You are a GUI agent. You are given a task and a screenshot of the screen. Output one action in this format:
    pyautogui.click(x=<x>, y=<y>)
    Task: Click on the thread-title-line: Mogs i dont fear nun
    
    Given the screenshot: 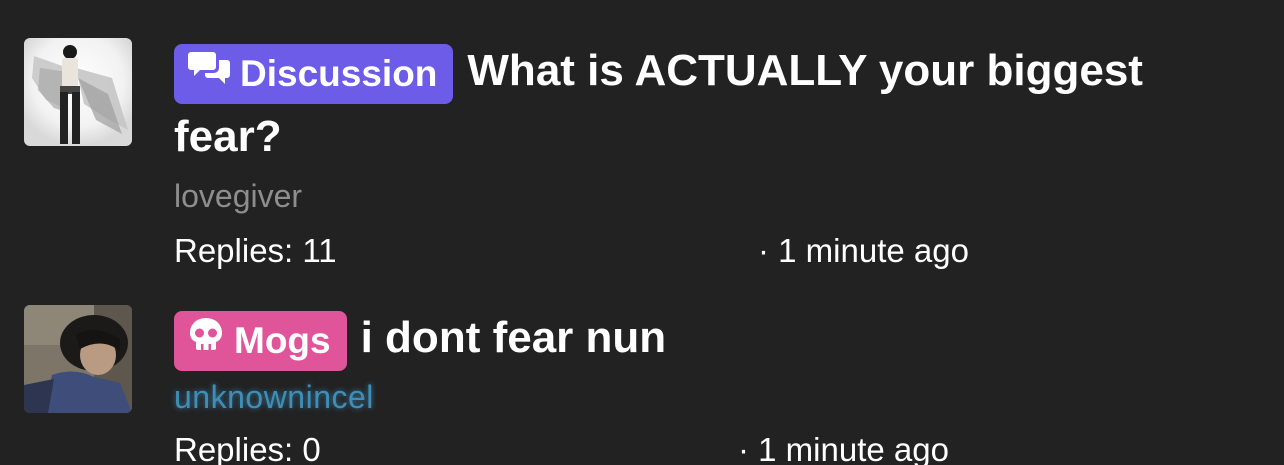 What is the action you would take?
    pyautogui.click(x=714, y=338)
    